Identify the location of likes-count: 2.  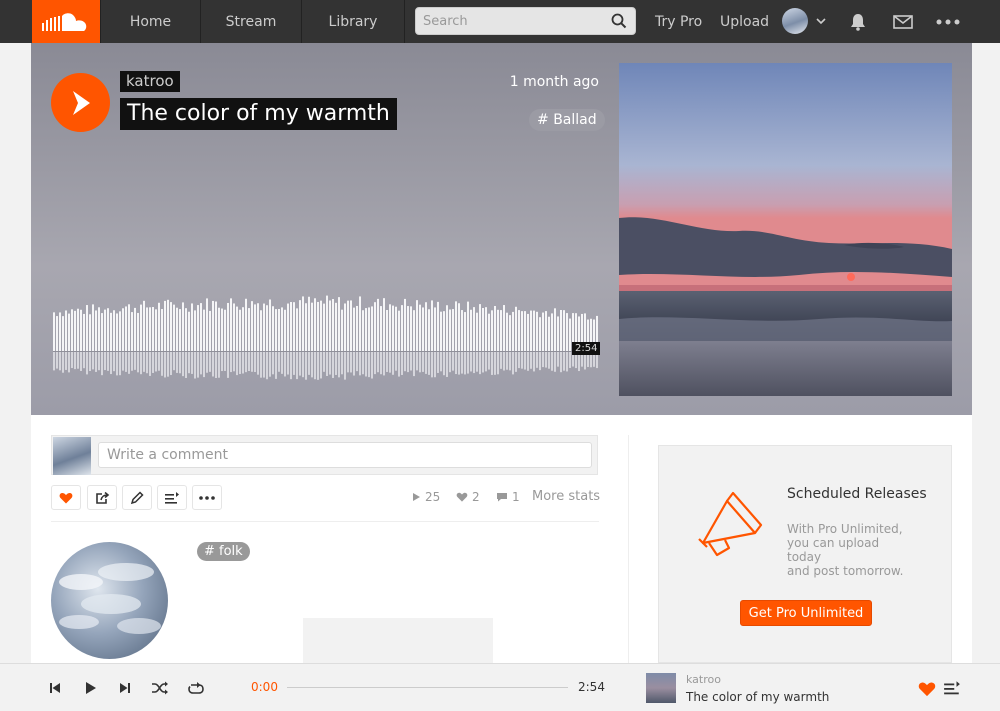
(468, 497).